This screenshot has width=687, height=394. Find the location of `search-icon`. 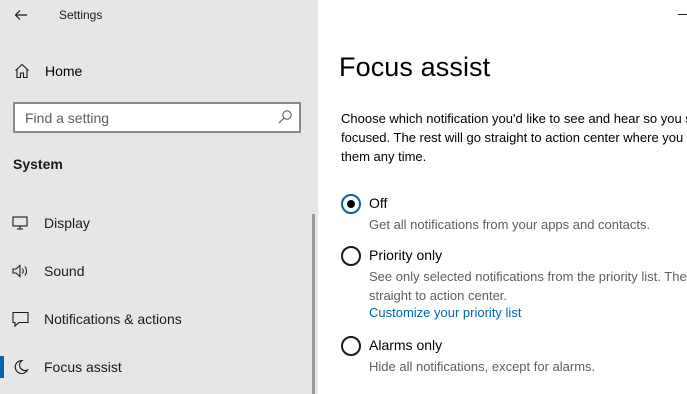

search-icon is located at coordinates (285, 117).